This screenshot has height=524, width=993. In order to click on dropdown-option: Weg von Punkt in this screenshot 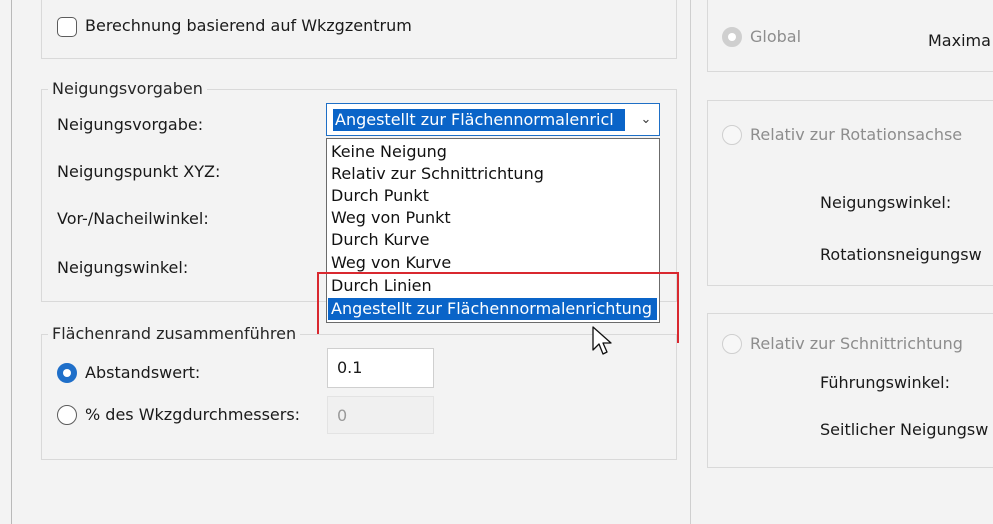, I will do `click(492, 218)`.